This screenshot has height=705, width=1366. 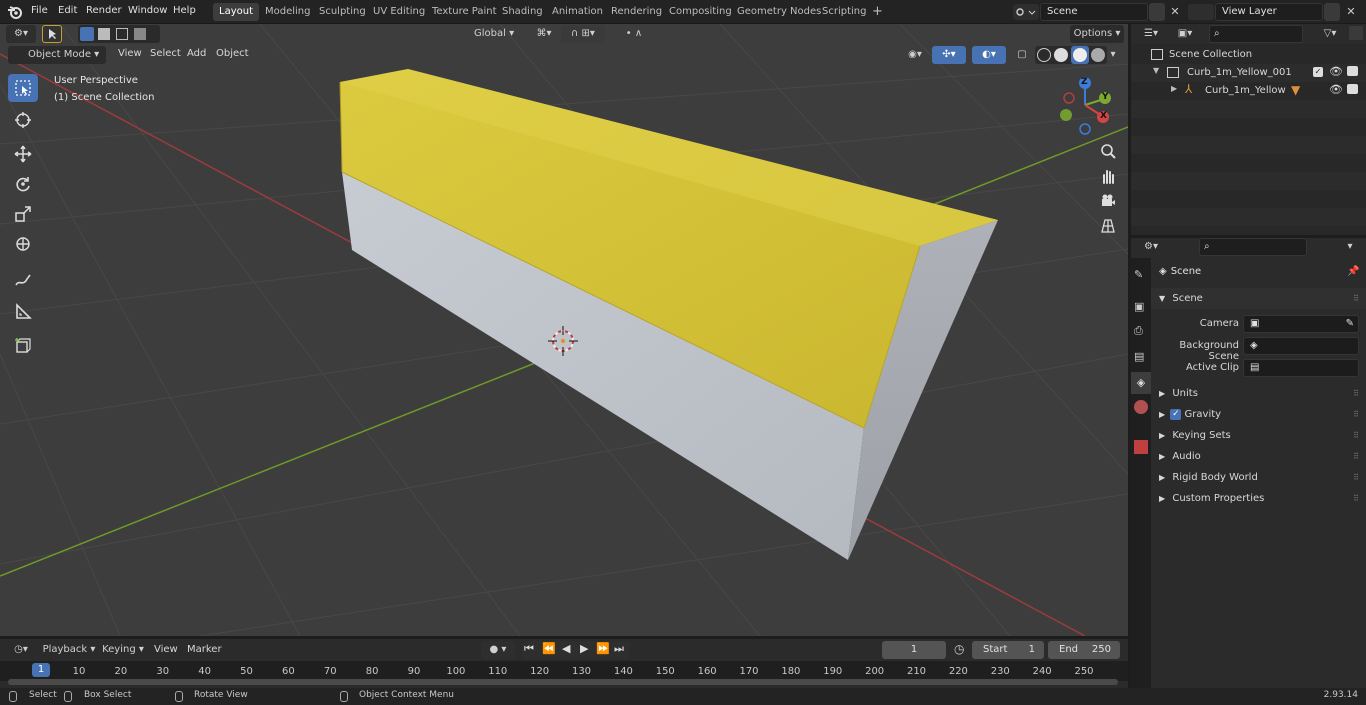 I want to click on rotate-tool, so click(x=23, y=184).